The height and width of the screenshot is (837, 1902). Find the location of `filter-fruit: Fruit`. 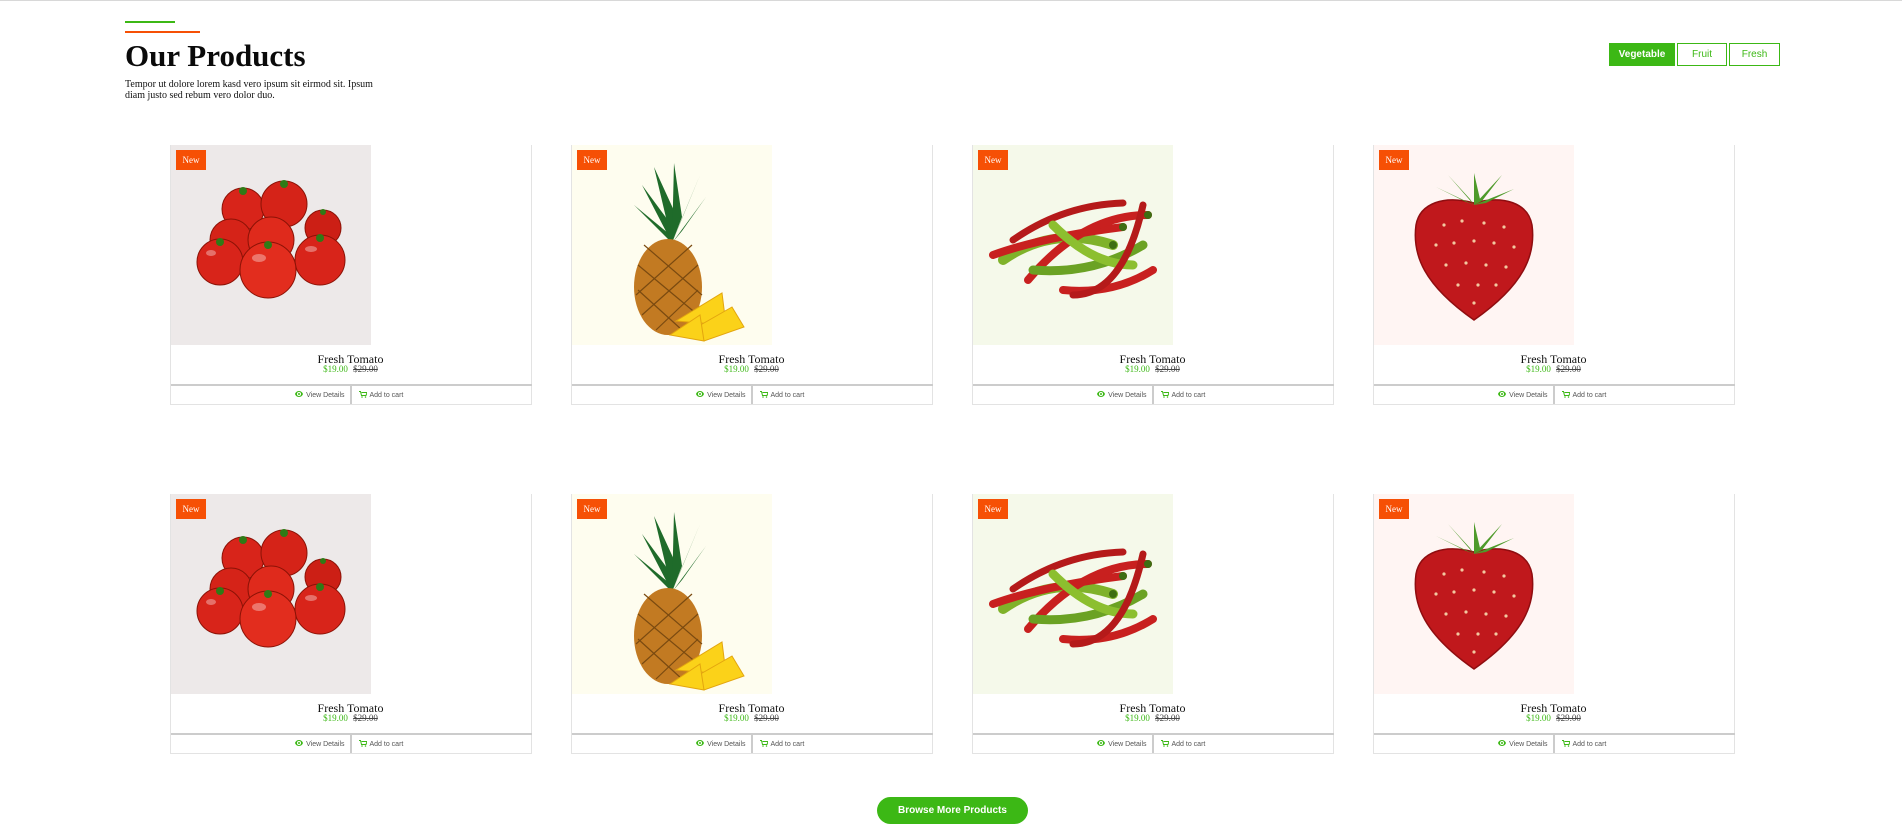

filter-fruit: Fruit is located at coordinates (1702, 54).